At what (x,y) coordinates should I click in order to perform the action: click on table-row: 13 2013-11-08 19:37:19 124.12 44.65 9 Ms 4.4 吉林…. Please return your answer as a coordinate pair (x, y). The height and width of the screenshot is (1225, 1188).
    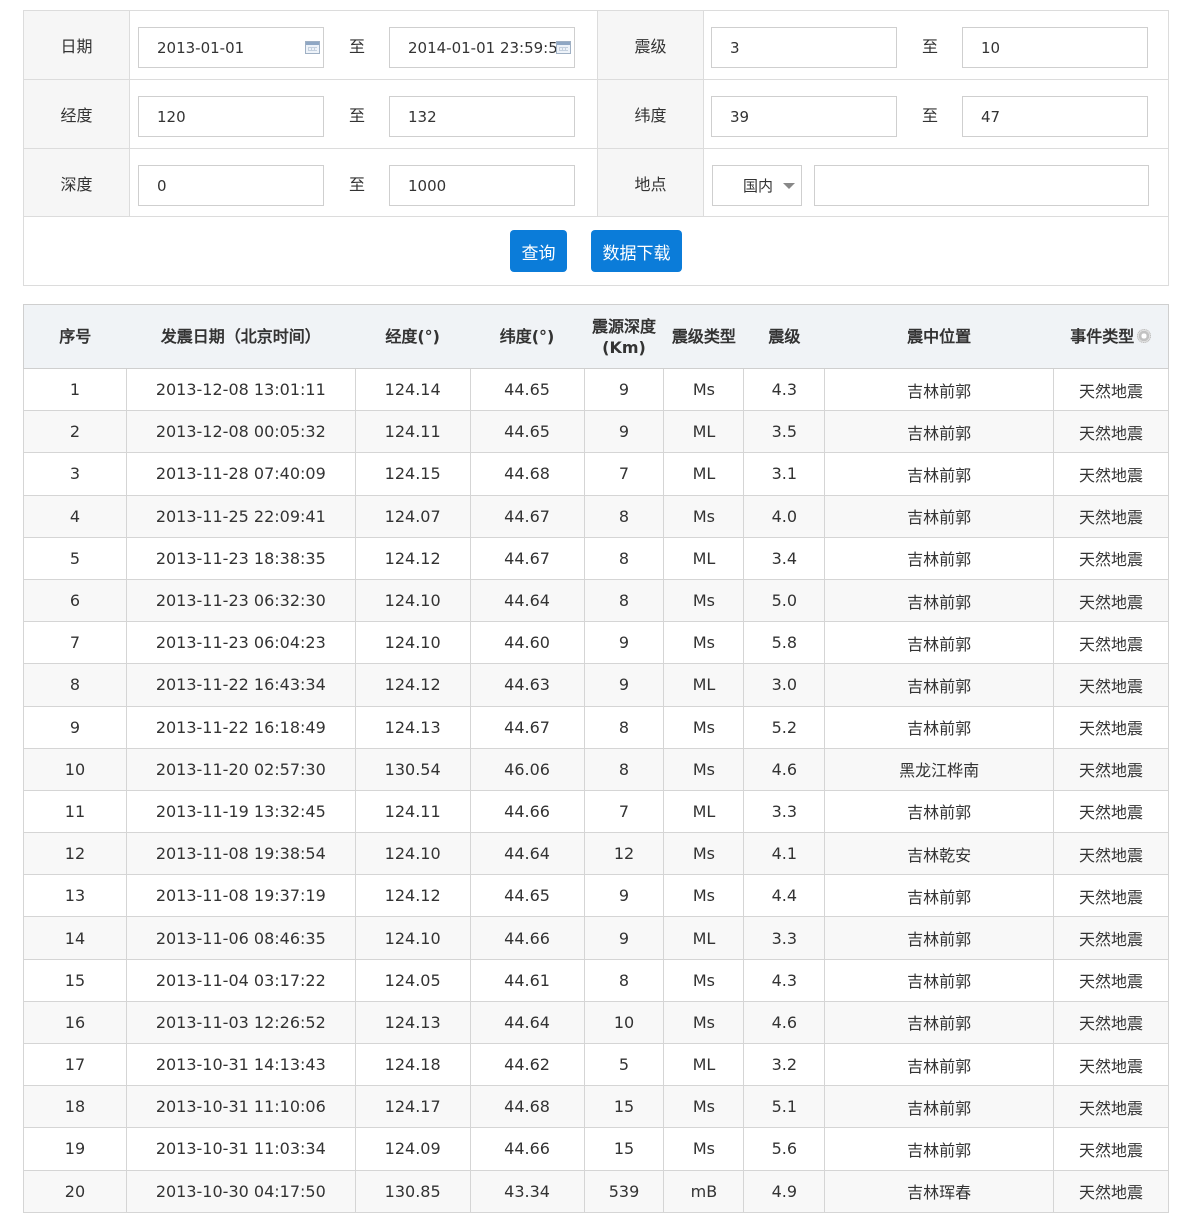
    Looking at the image, I should click on (596, 896).